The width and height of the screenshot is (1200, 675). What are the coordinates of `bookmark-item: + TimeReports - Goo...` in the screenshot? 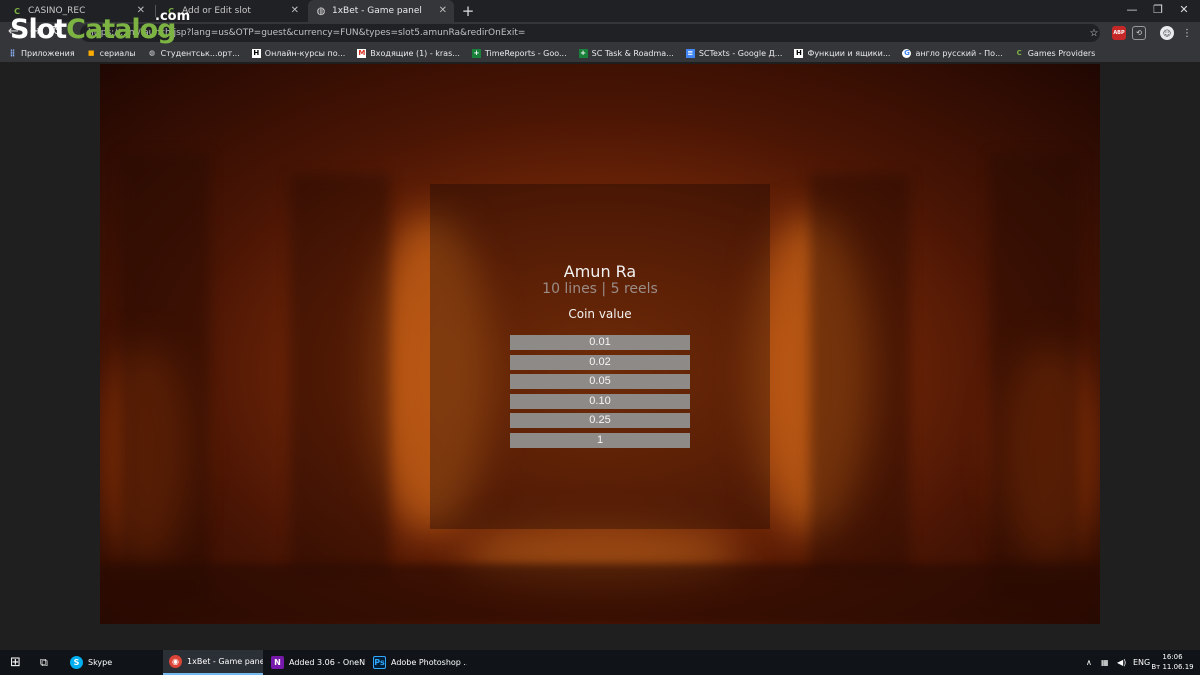 It's located at (519, 53).